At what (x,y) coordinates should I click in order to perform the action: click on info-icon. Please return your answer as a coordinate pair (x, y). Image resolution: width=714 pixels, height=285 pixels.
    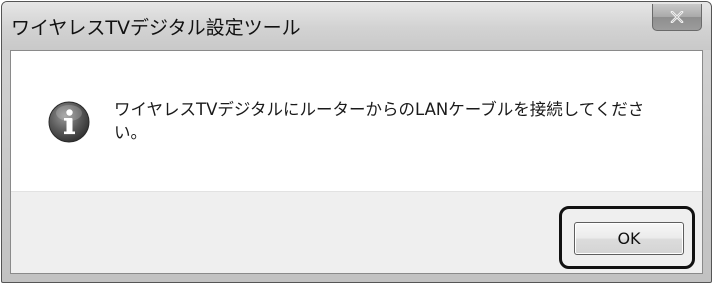
    Looking at the image, I should click on (69, 122).